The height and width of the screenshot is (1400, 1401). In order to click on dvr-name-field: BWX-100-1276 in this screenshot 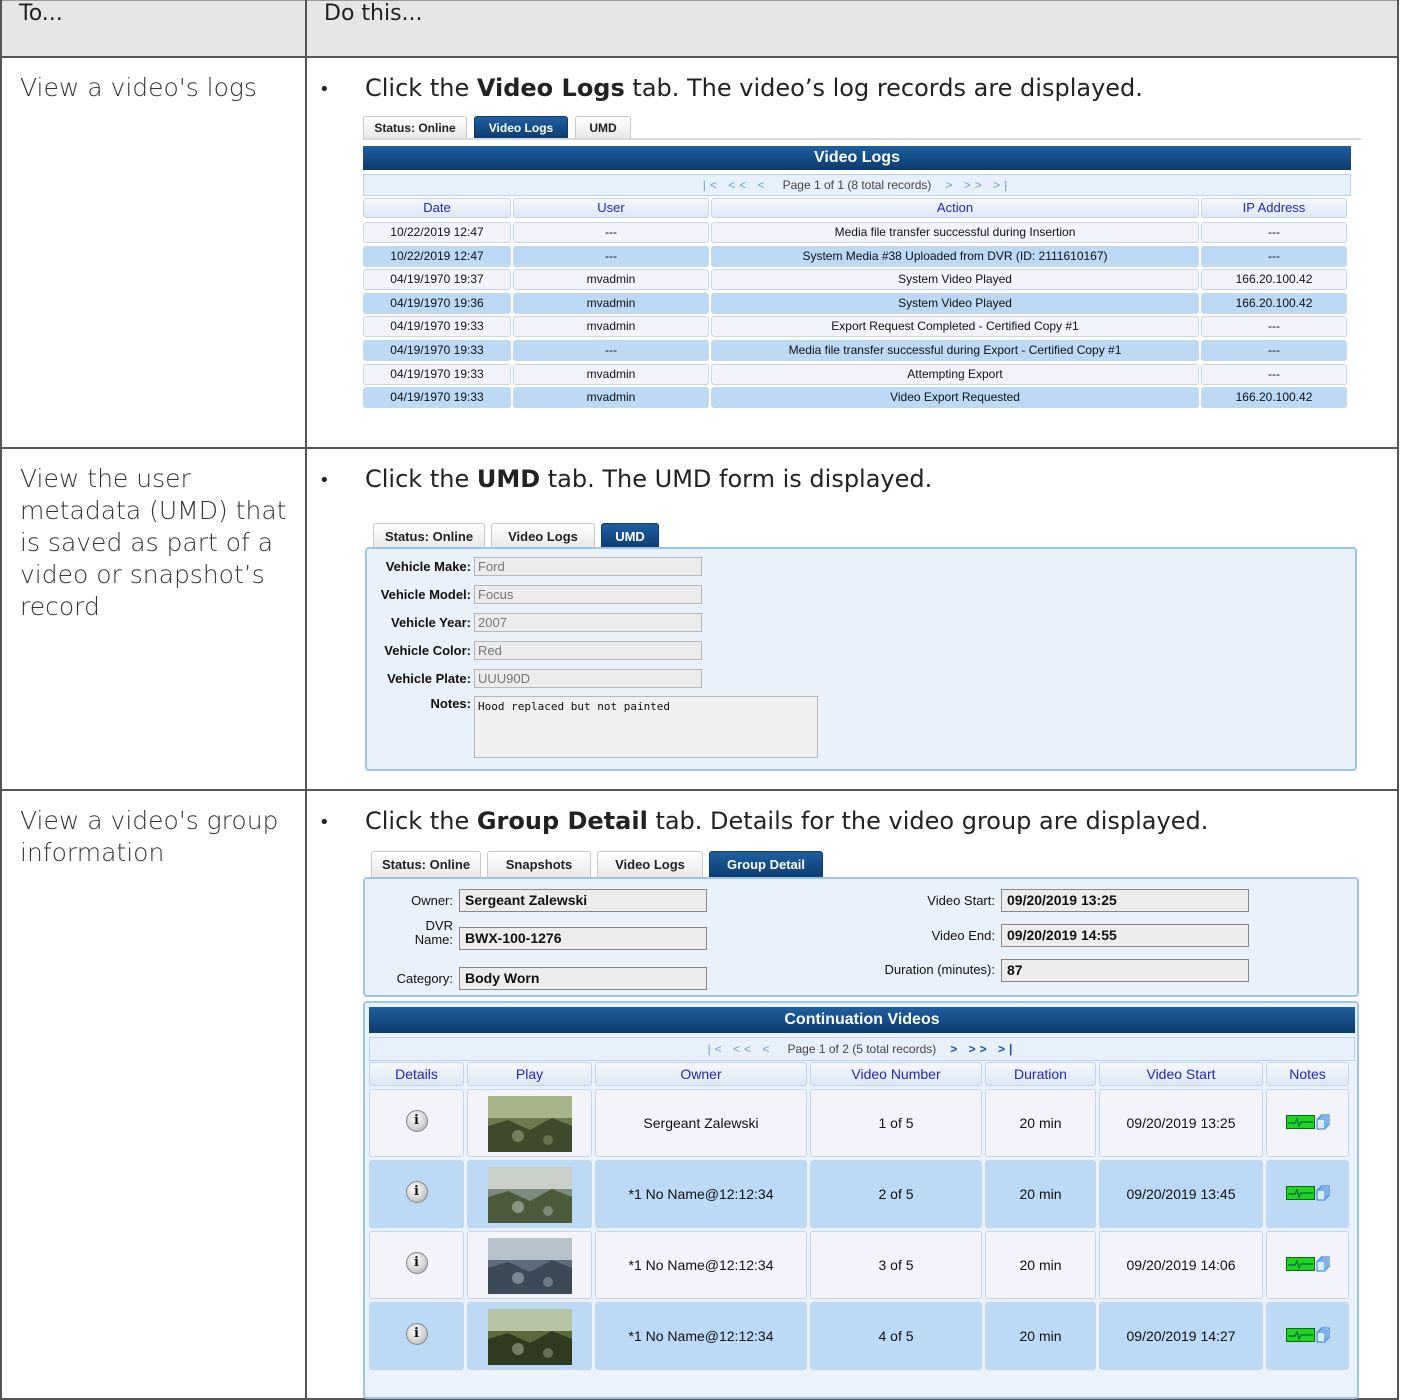, I will do `click(583, 938)`.